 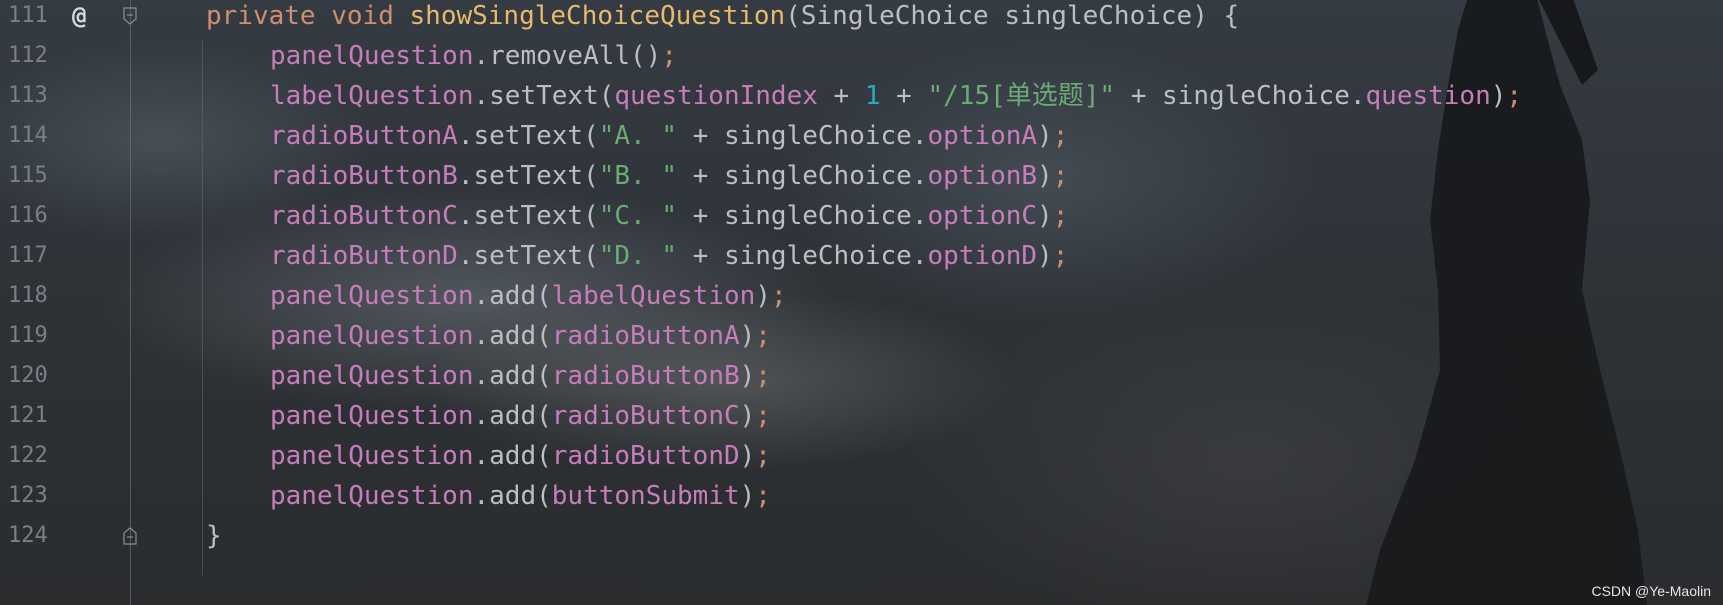 I want to click on code-line: 124 }, so click(x=861, y=536).